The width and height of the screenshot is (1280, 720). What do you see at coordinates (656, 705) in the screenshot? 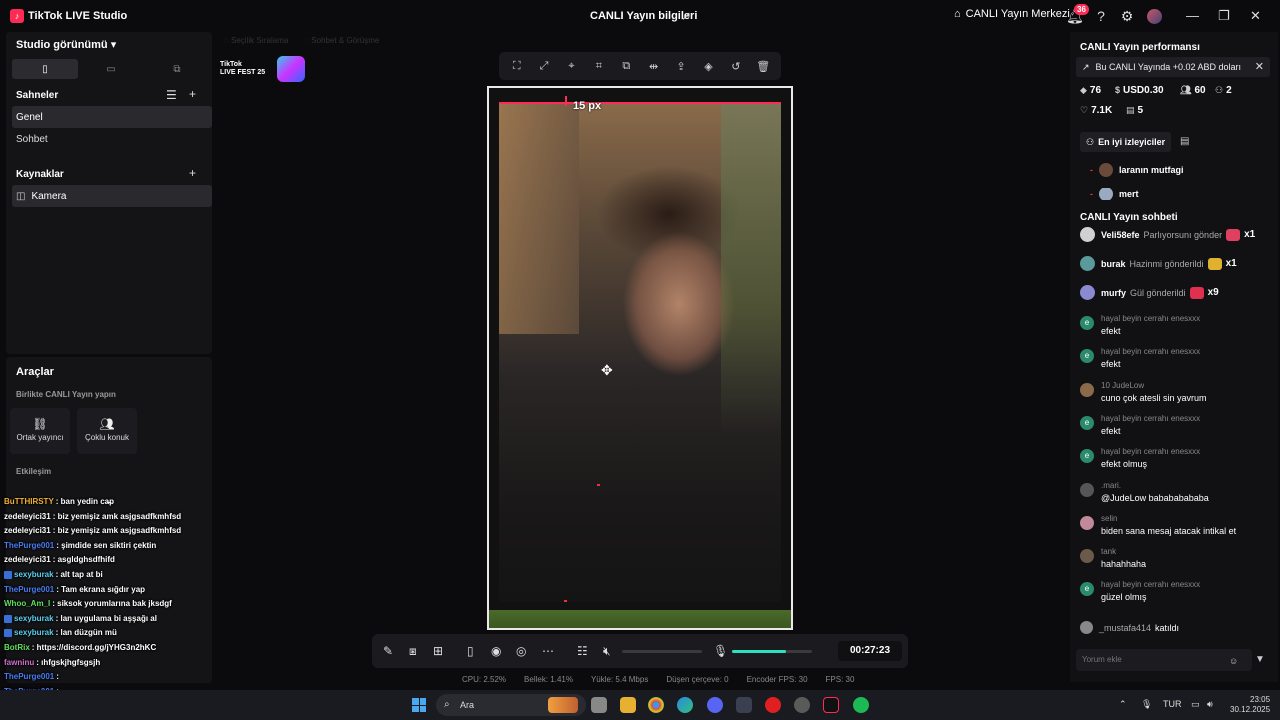
I see `chrome-icon` at bounding box center [656, 705].